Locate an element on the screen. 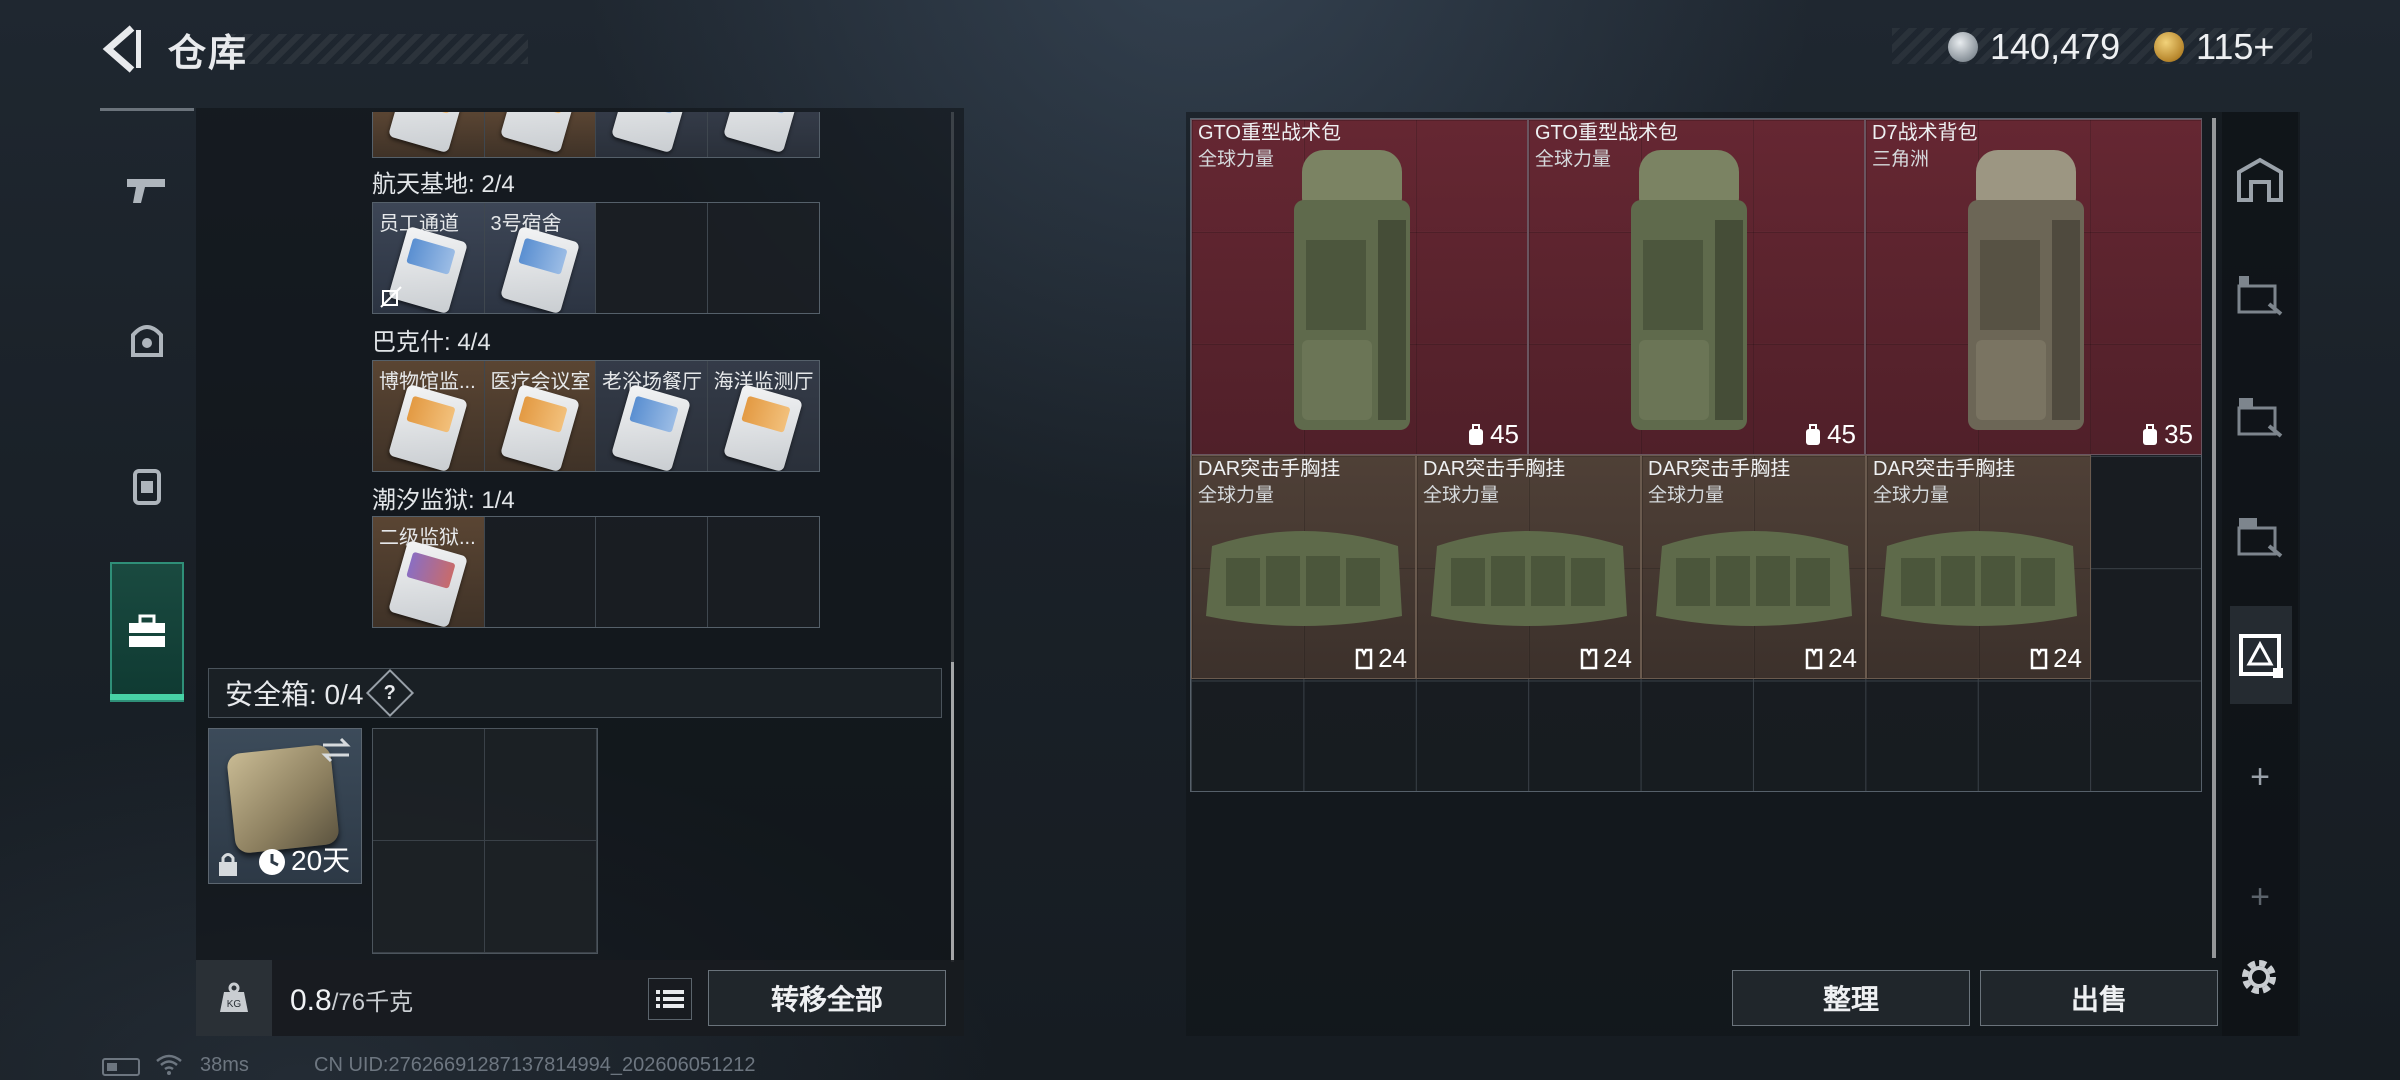  unavailable-icon is located at coordinates (391, 297).